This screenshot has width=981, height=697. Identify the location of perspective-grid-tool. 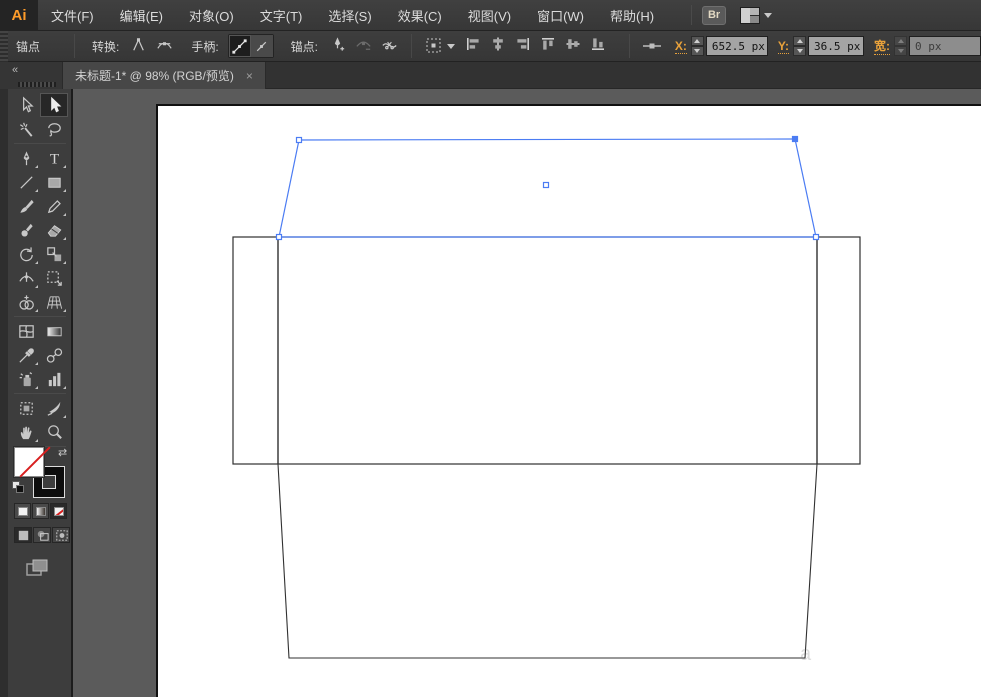
(54, 302).